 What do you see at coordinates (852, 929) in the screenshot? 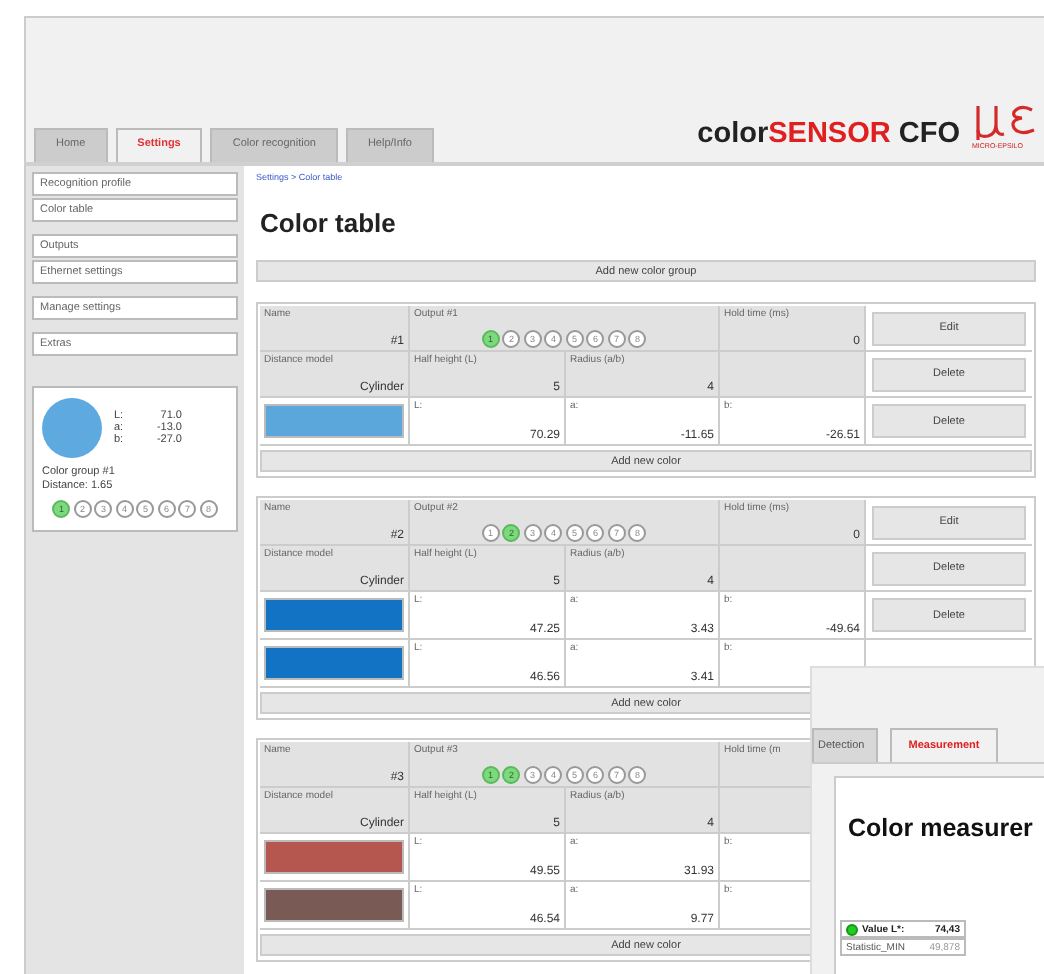
I see `status-dot` at bounding box center [852, 929].